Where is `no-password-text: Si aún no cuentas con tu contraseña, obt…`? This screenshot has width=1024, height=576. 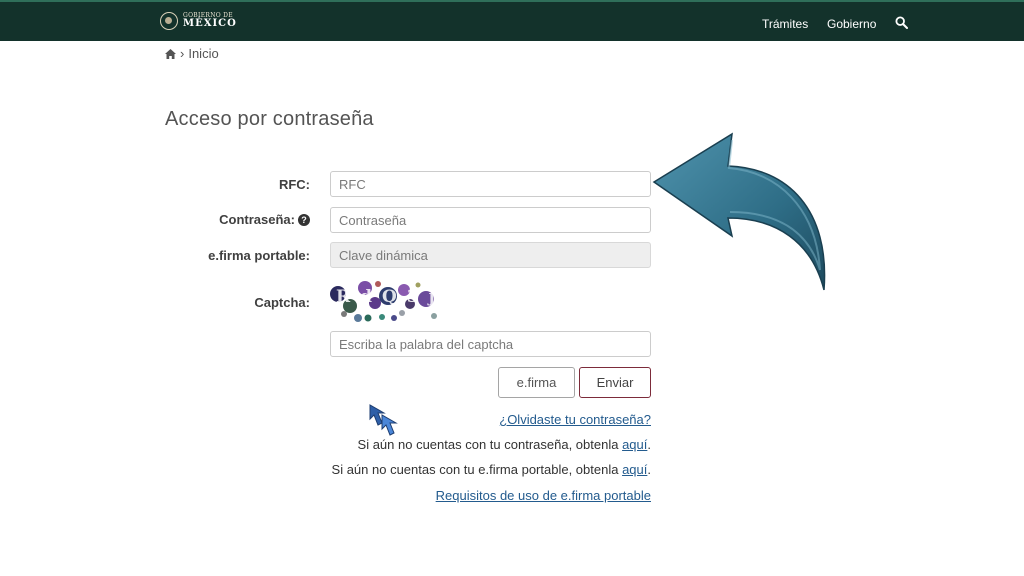 no-password-text: Si aún no cuentas con tu contraseña, obt… is located at coordinates (490, 444).